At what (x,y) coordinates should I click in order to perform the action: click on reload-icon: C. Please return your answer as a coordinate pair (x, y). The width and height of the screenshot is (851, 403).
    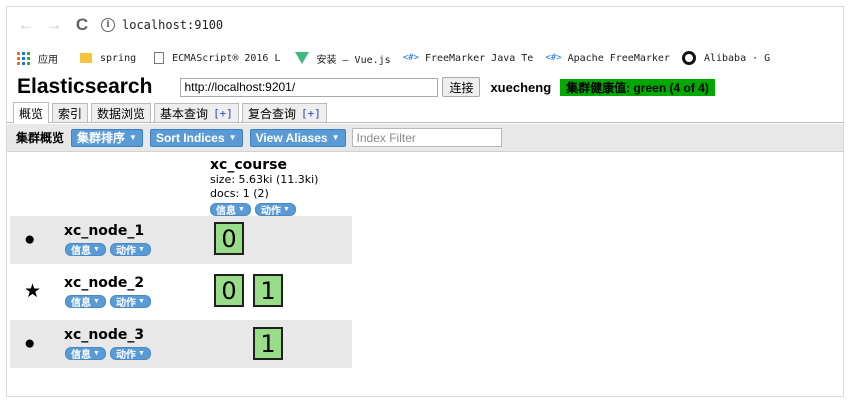
    Looking at the image, I should click on (82, 25).